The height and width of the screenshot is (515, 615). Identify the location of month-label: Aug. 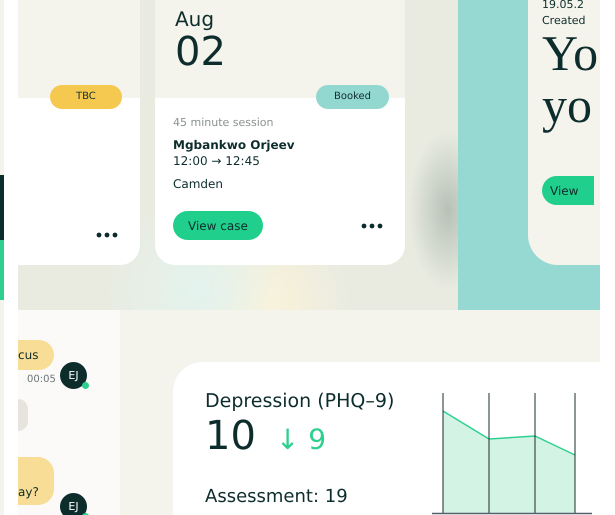
(195, 19).